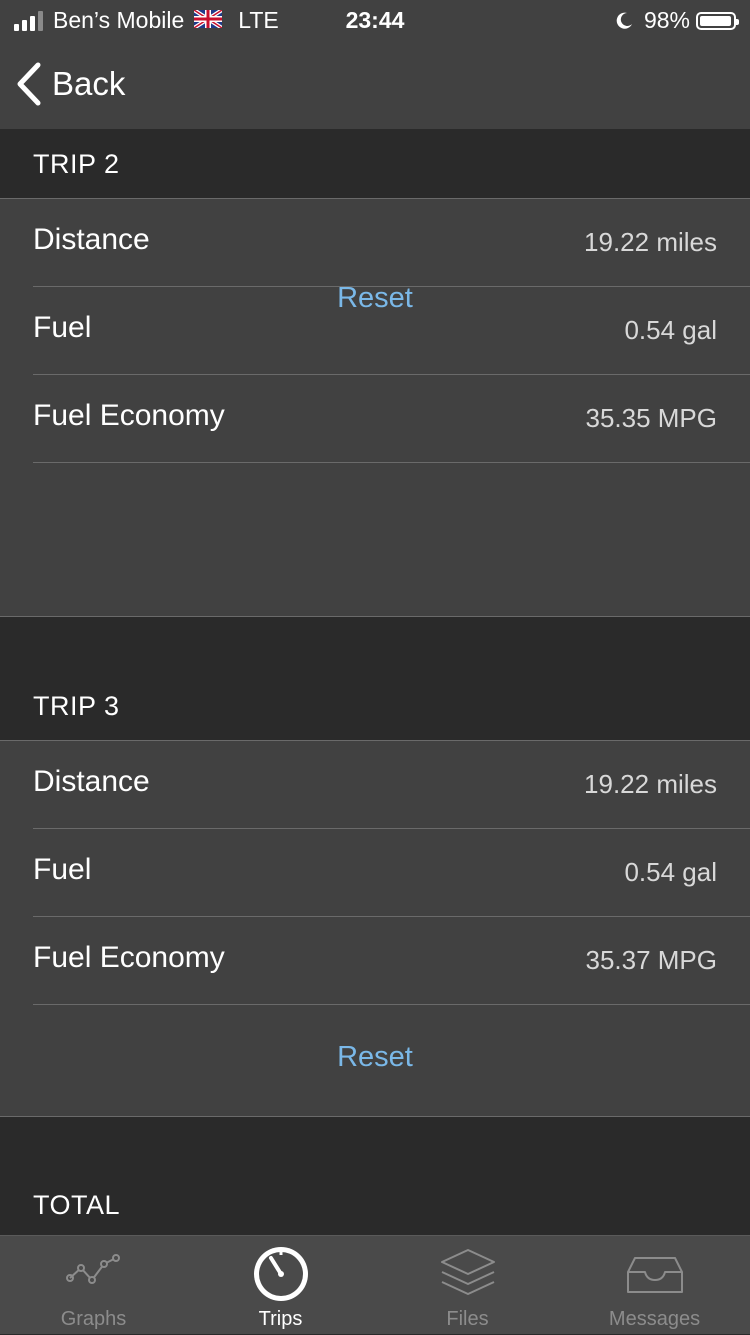  Describe the element at coordinates (94, 1273) in the screenshot. I see `graph-icon` at that location.